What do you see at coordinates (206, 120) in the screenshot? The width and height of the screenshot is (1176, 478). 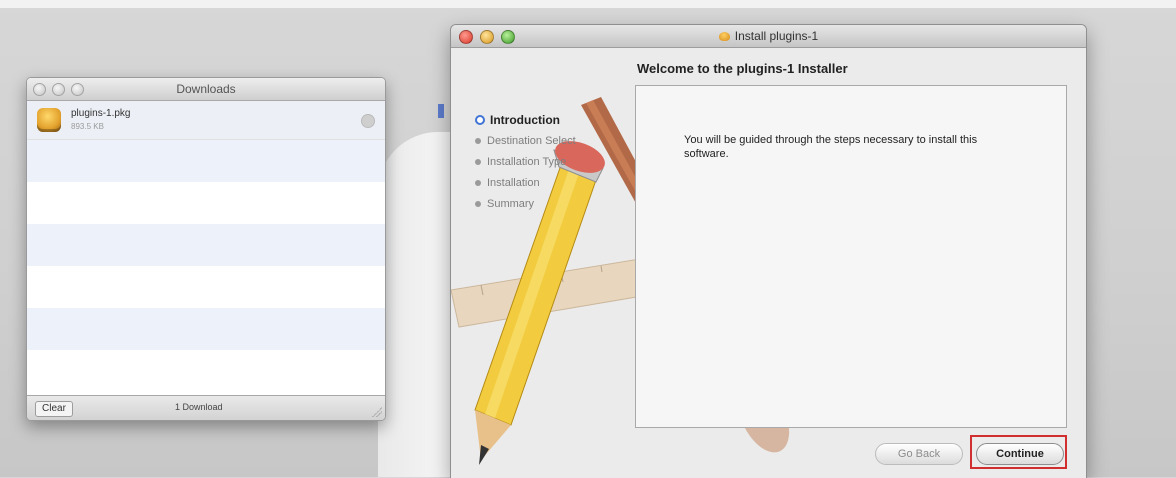 I see `download-item: plugins-1.pkg 893.5 KB` at bounding box center [206, 120].